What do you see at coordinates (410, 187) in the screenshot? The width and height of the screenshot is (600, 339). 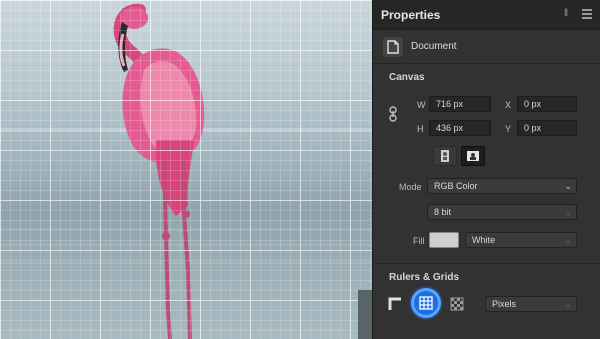 I see `mode-label: Mode` at bounding box center [410, 187].